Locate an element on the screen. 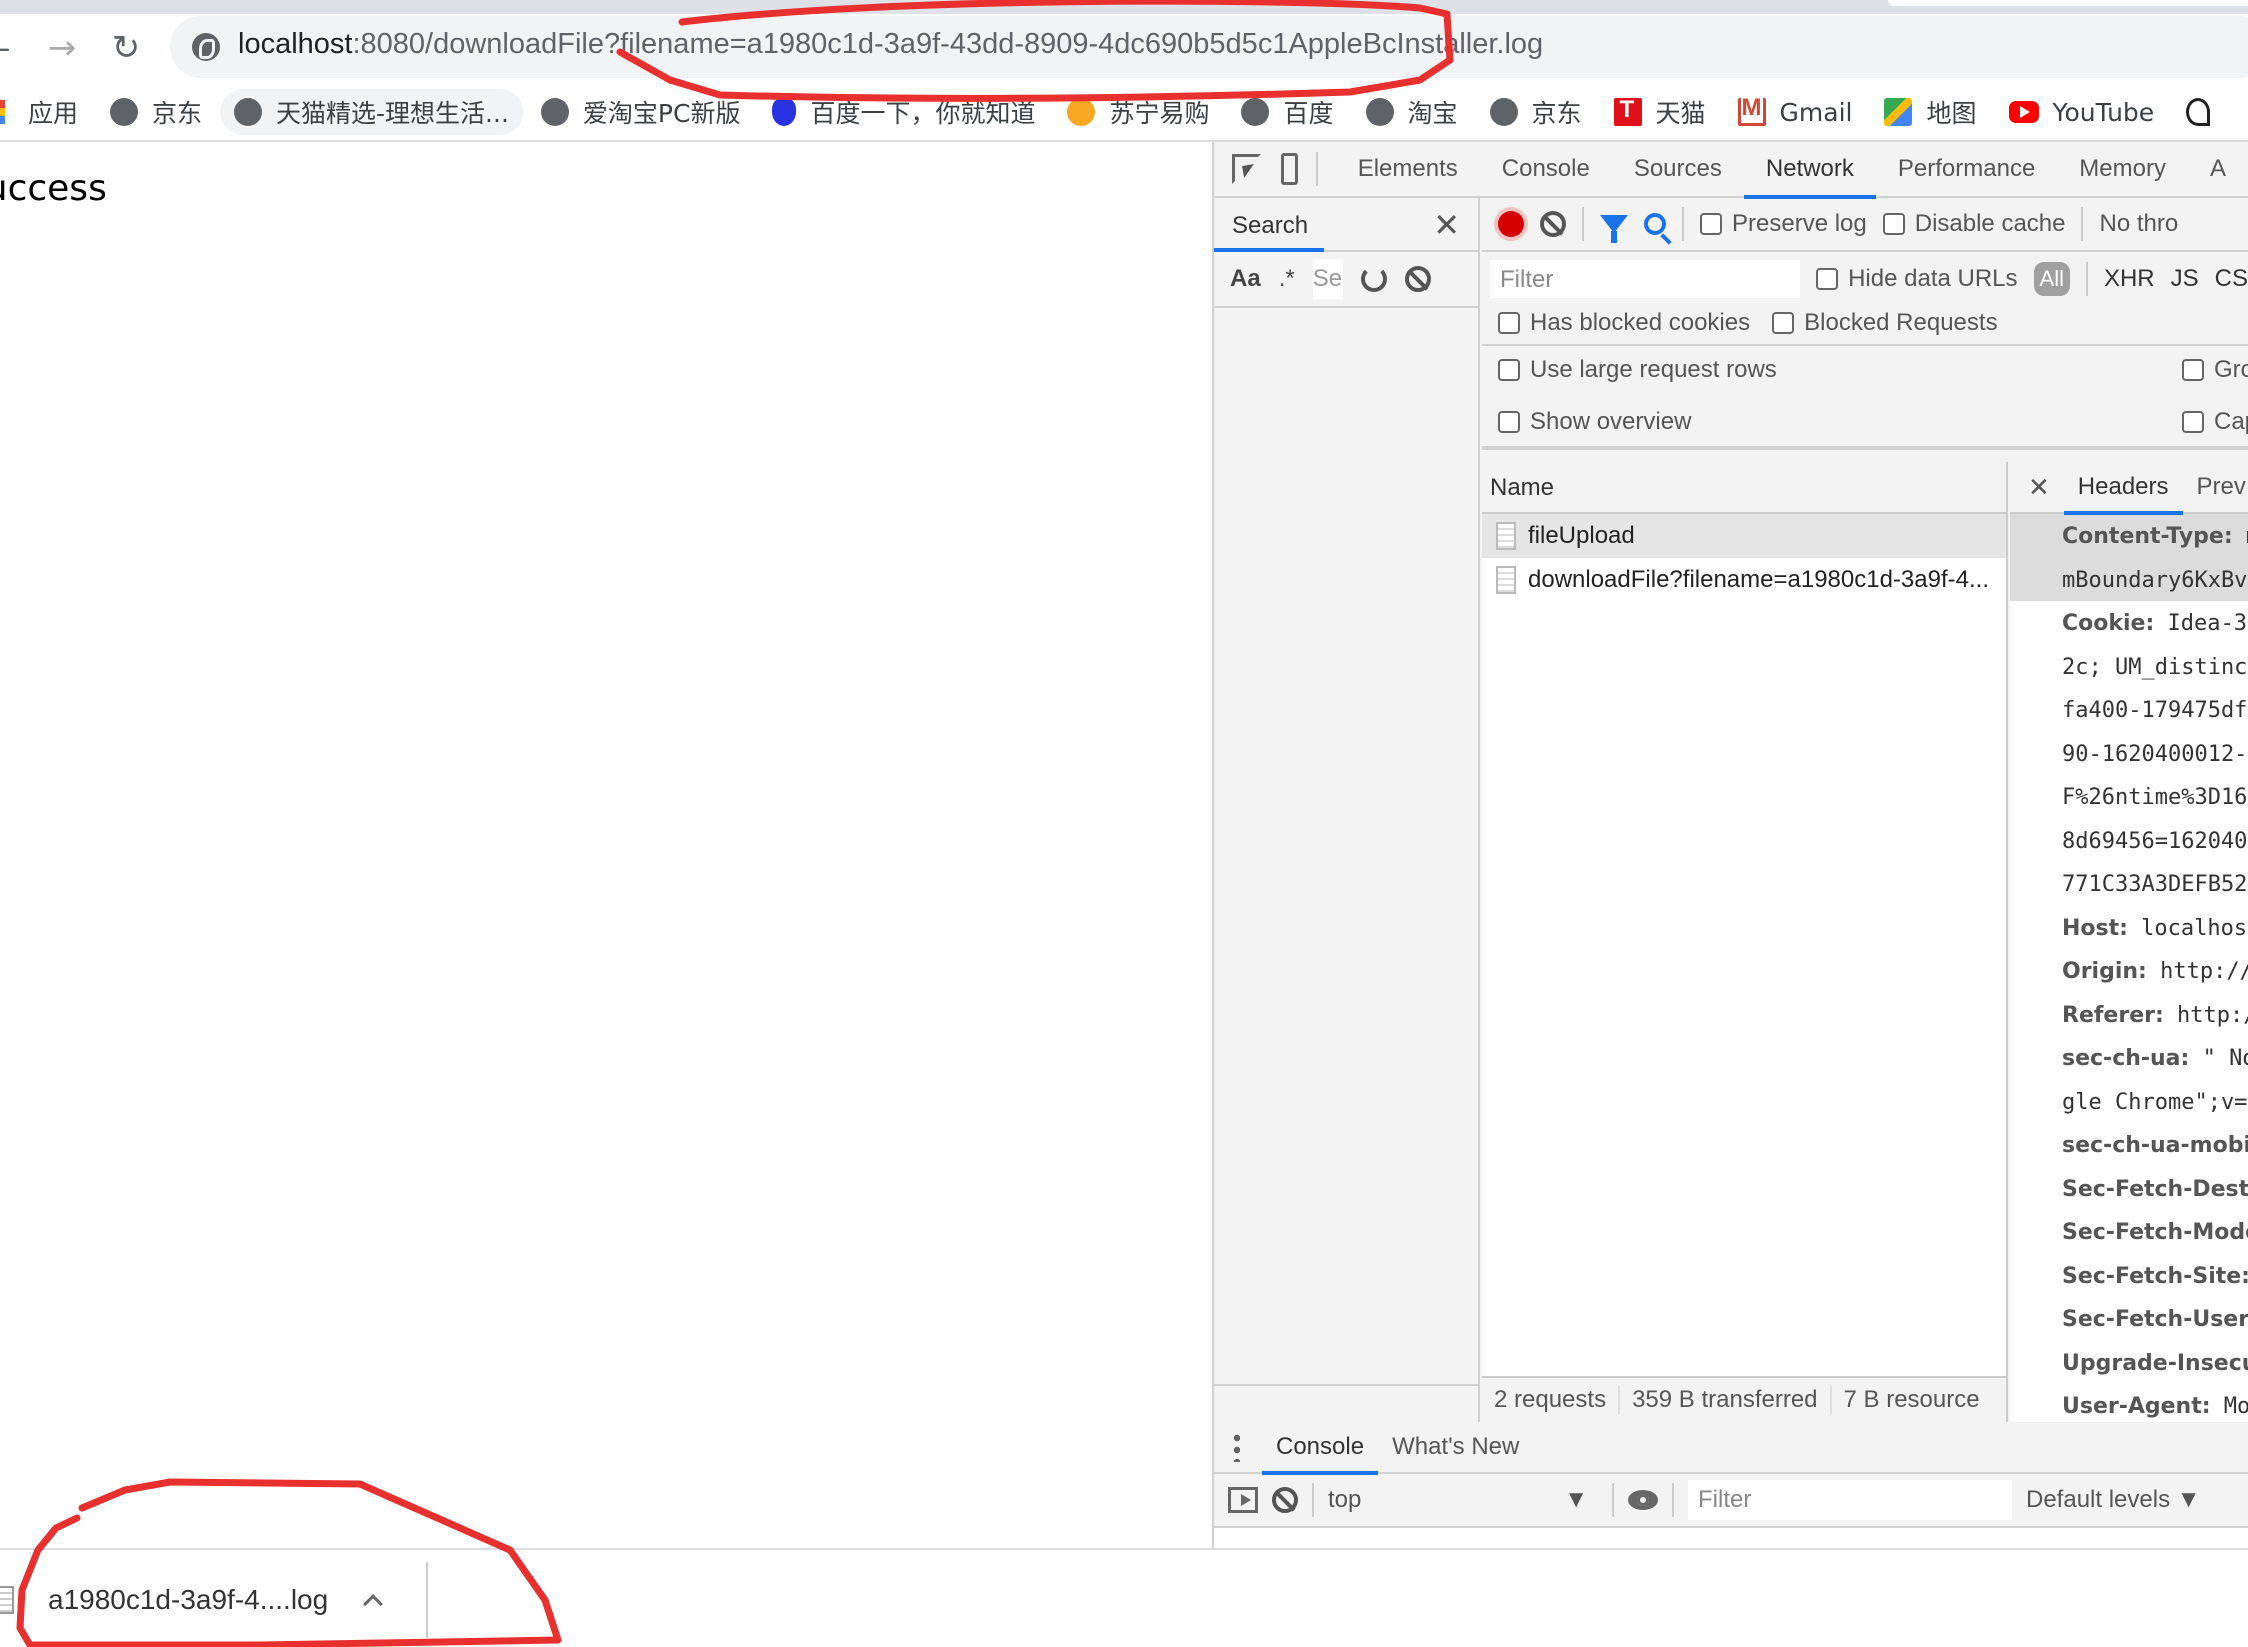  type-filter-all: All is located at coordinates (2051, 279).